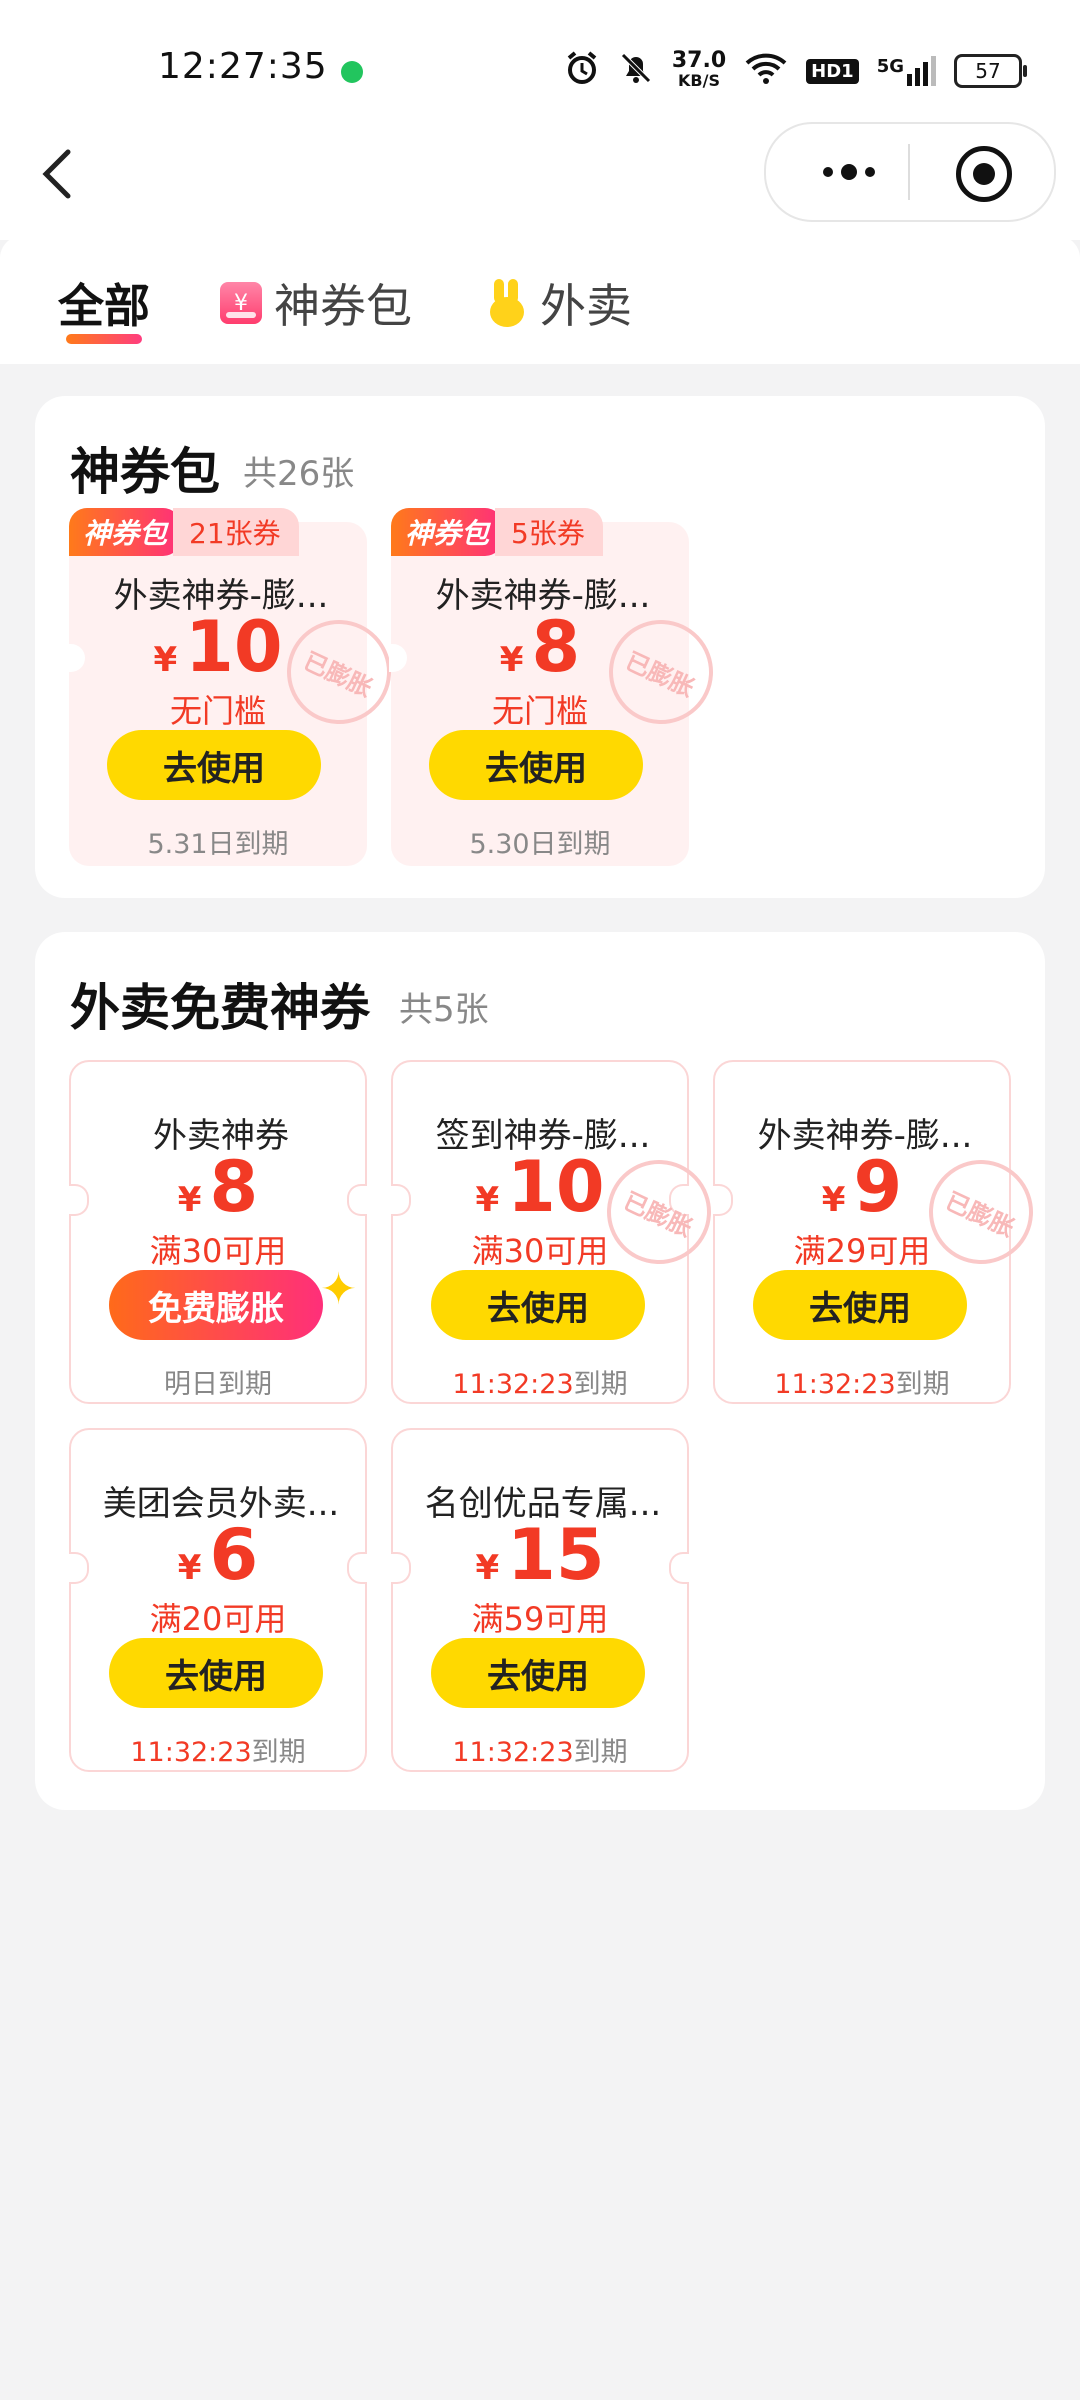 Image resolution: width=1080 pixels, height=2400 pixels. I want to click on net-speed: 37.0 KB/S, so click(699, 69).